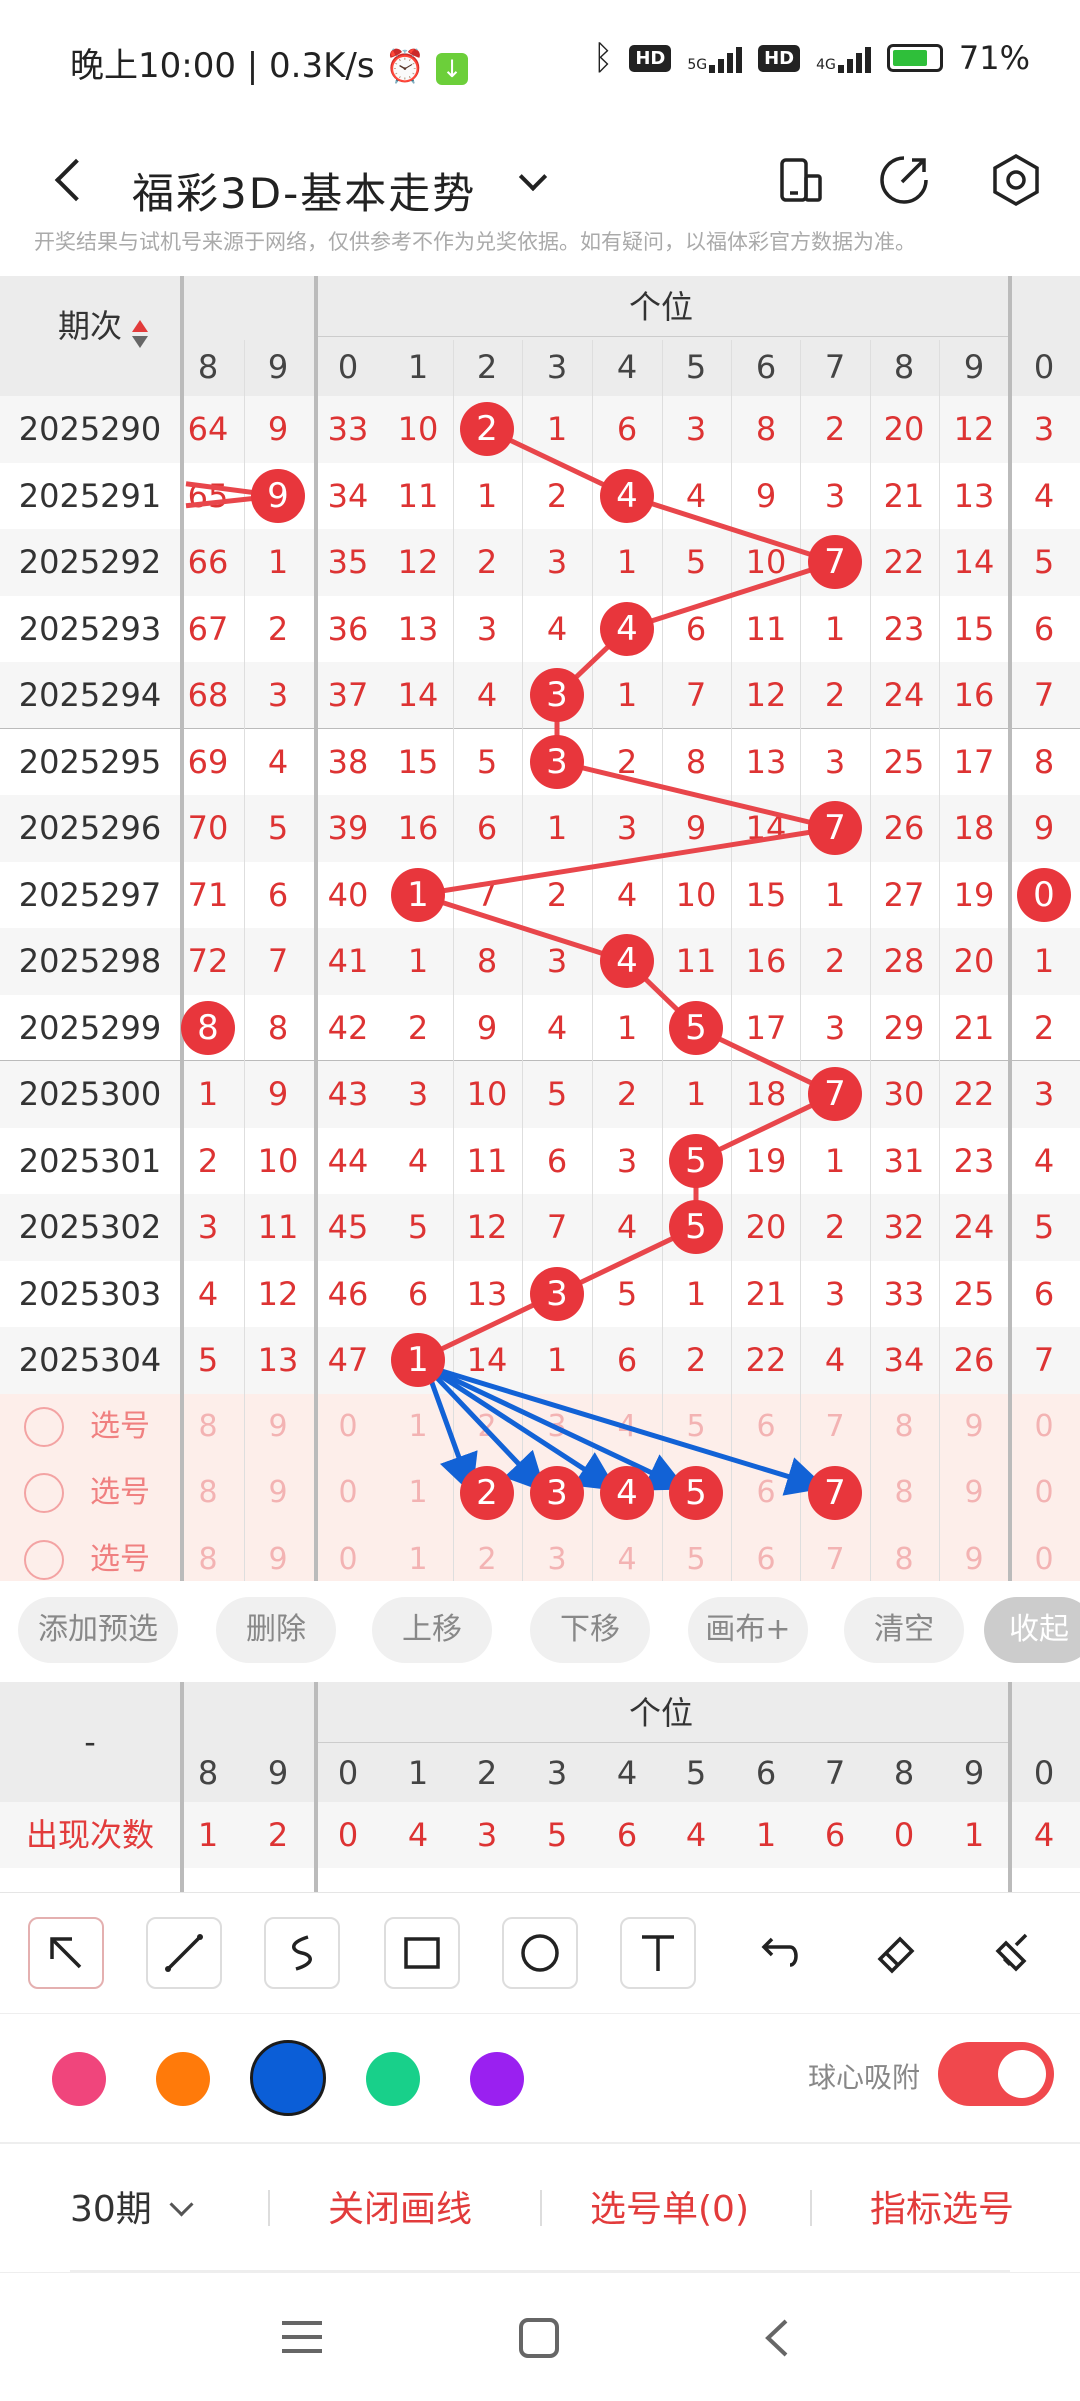 This screenshot has width=1080, height=2401. I want to click on selected-pick-ball: 5, so click(696, 1493).